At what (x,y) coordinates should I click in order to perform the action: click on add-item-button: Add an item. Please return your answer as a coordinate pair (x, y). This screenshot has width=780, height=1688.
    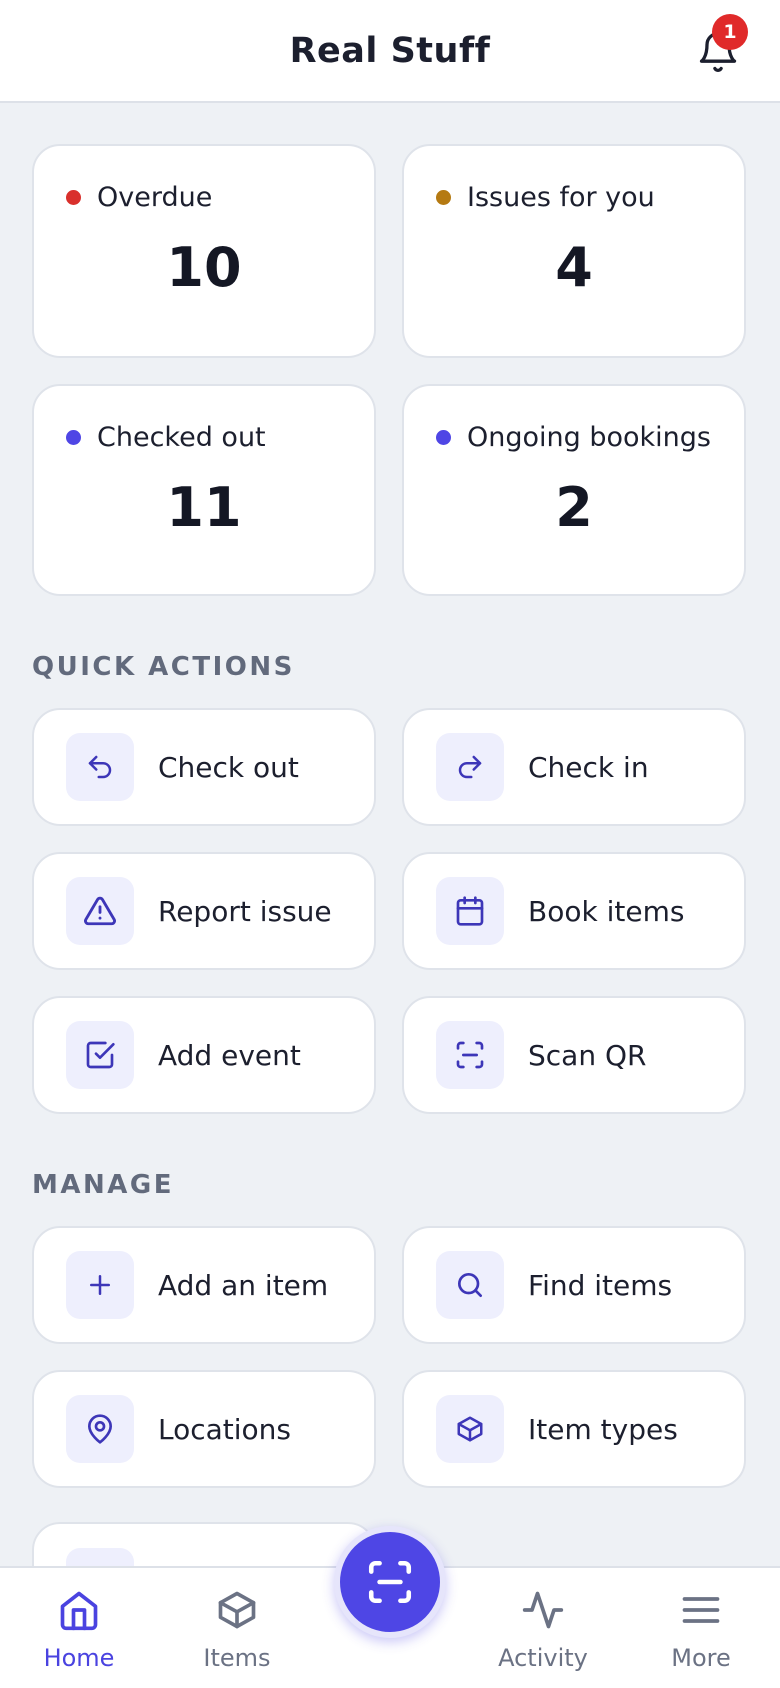
    Looking at the image, I should click on (204, 1285).